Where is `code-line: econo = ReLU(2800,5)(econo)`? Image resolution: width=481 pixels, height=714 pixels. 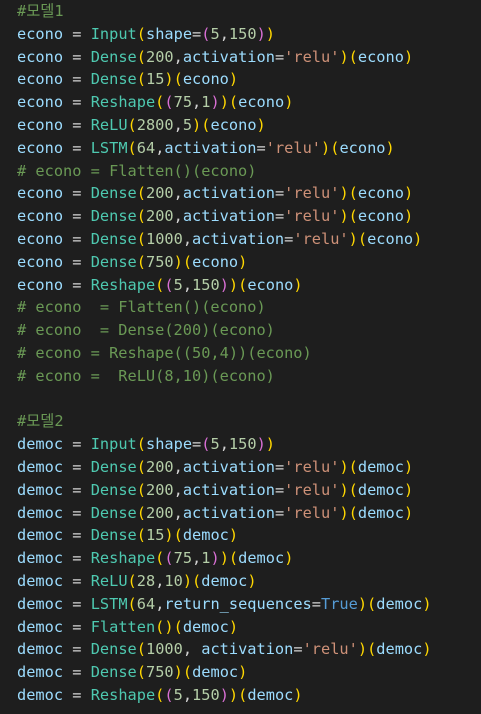 code-line: econo = ReLU(2800,5)(econo) is located at coordinates (141, 125).